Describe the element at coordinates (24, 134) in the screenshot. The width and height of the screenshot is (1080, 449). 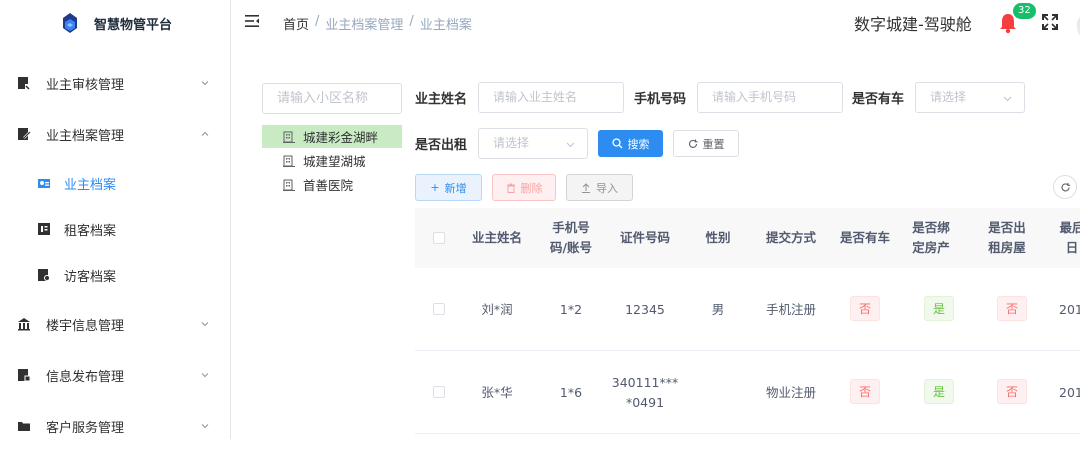
I see `archive-edit-icon` at that location.